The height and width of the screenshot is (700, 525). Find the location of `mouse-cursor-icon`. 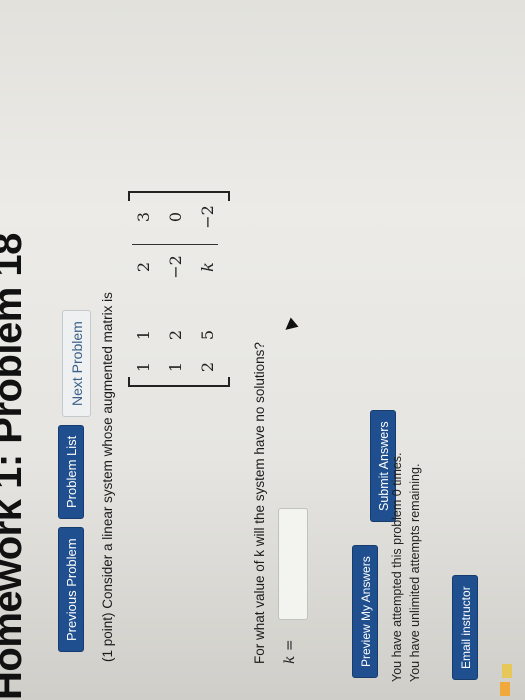

mouse-cursor-icon is located at coordinates (290, 326).